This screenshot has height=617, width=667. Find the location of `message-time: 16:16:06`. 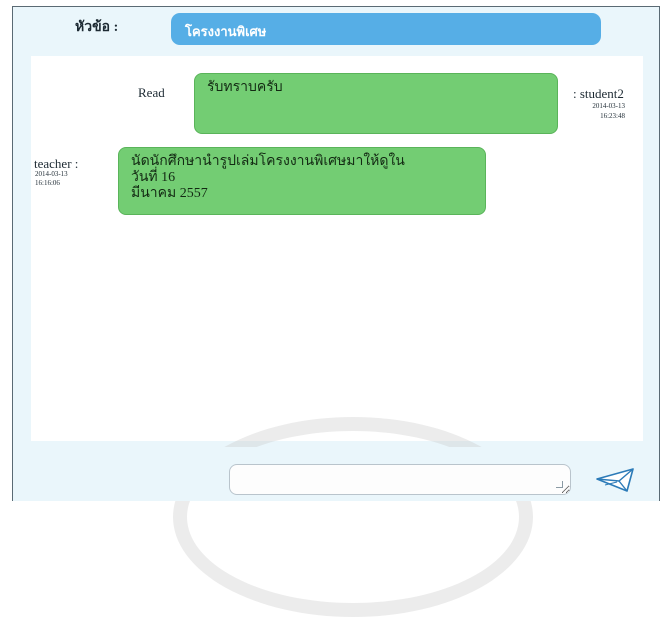

message-time: 16:16:06 is located at coordinates (47, 183).